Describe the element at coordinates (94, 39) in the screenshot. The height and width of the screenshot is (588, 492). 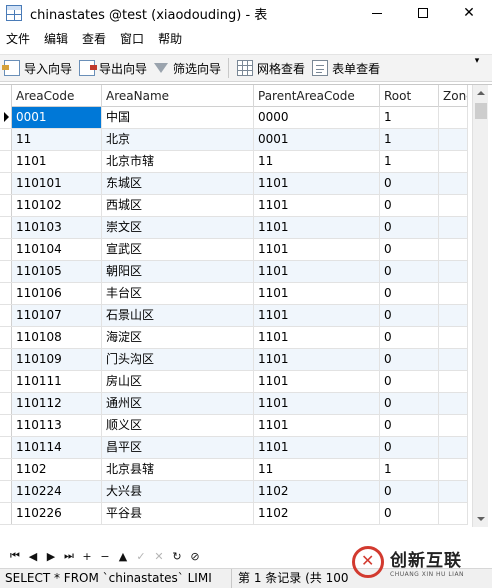
I see `menu-view: 查看` at that location.